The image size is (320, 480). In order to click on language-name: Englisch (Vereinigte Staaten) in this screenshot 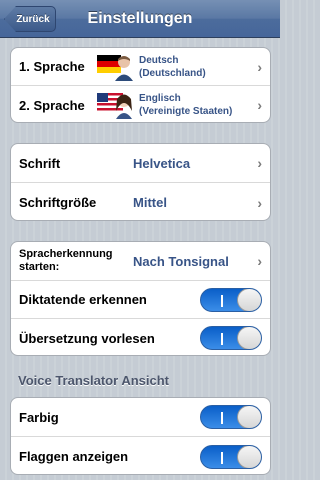, I will do `click(186, 105)`.